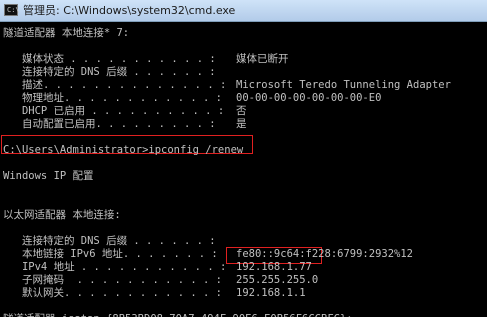 The image size is (487, 317). Describe the element at coordinates (123, 150) in the screenshot. I see `console-line-text: C:\Users\Administrator>ipconfig /renew` at that location.